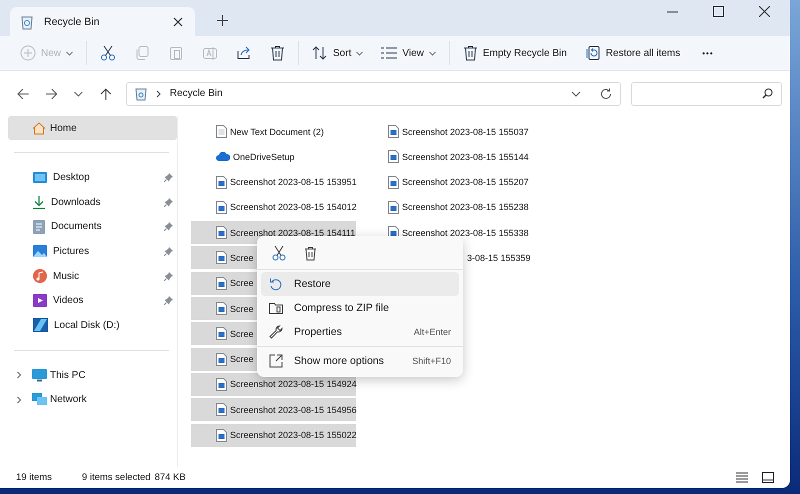 This screenshot has height=494, width=800. Describe the element at coordinates (92, 128) in the screenshot. I see `sidebar-item: Home` at that location.